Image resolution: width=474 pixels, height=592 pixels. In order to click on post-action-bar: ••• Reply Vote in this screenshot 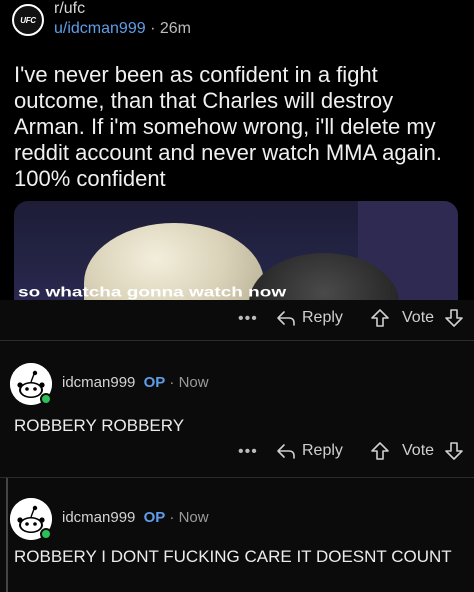, I will do `click(237, 320)`.